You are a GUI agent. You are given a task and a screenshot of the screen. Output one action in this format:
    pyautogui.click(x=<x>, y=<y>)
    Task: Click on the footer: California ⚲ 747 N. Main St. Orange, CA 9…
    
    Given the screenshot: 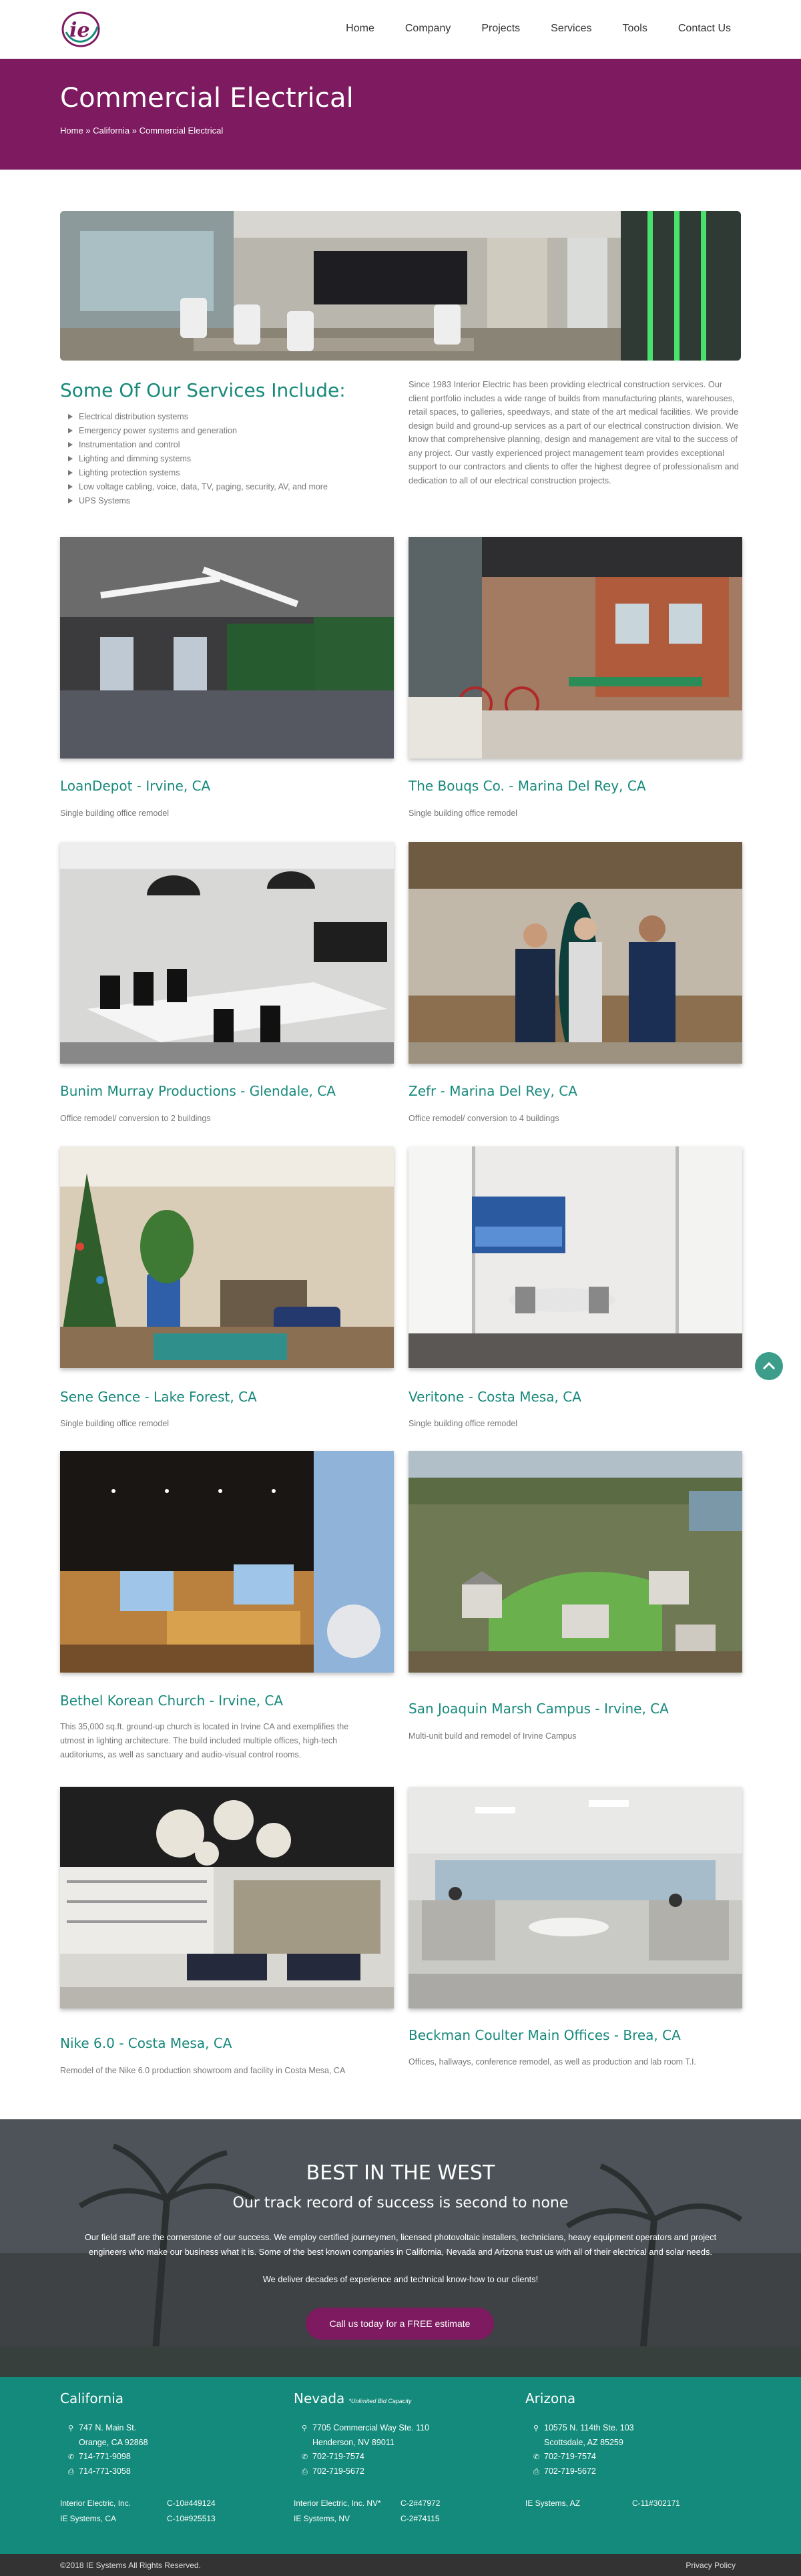 What is the action you would take?
    pyautogui.click(x=400, y=2465)
    